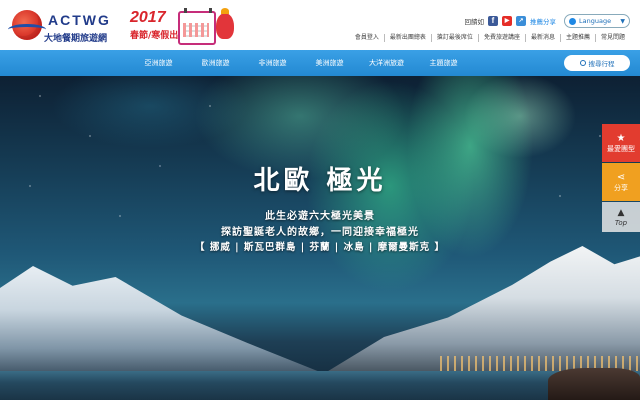 The image size is (640, 400). I want to click on chevron-down-icon: ▼, so click(622, 21).